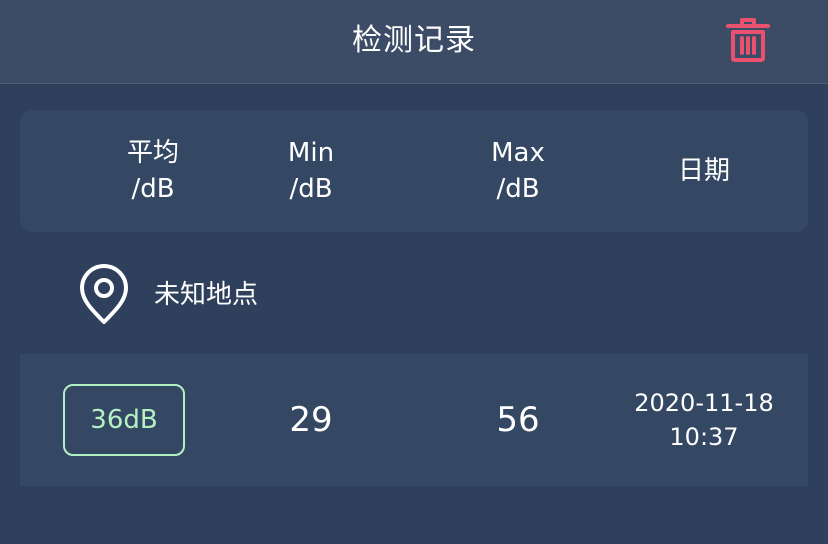 The height and width of the screenshot is (544, 828). Describe the element at coordinates (311, 189) in the screenshot. I see `column-header-min-unit: /dB` at that location.